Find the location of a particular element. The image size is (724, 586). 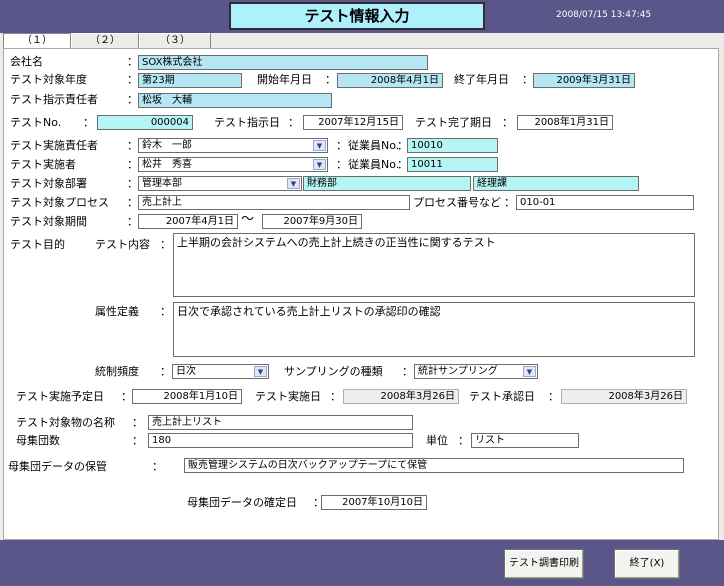

end-date-label: 終了年月日 is located at coordinates (481, 79).